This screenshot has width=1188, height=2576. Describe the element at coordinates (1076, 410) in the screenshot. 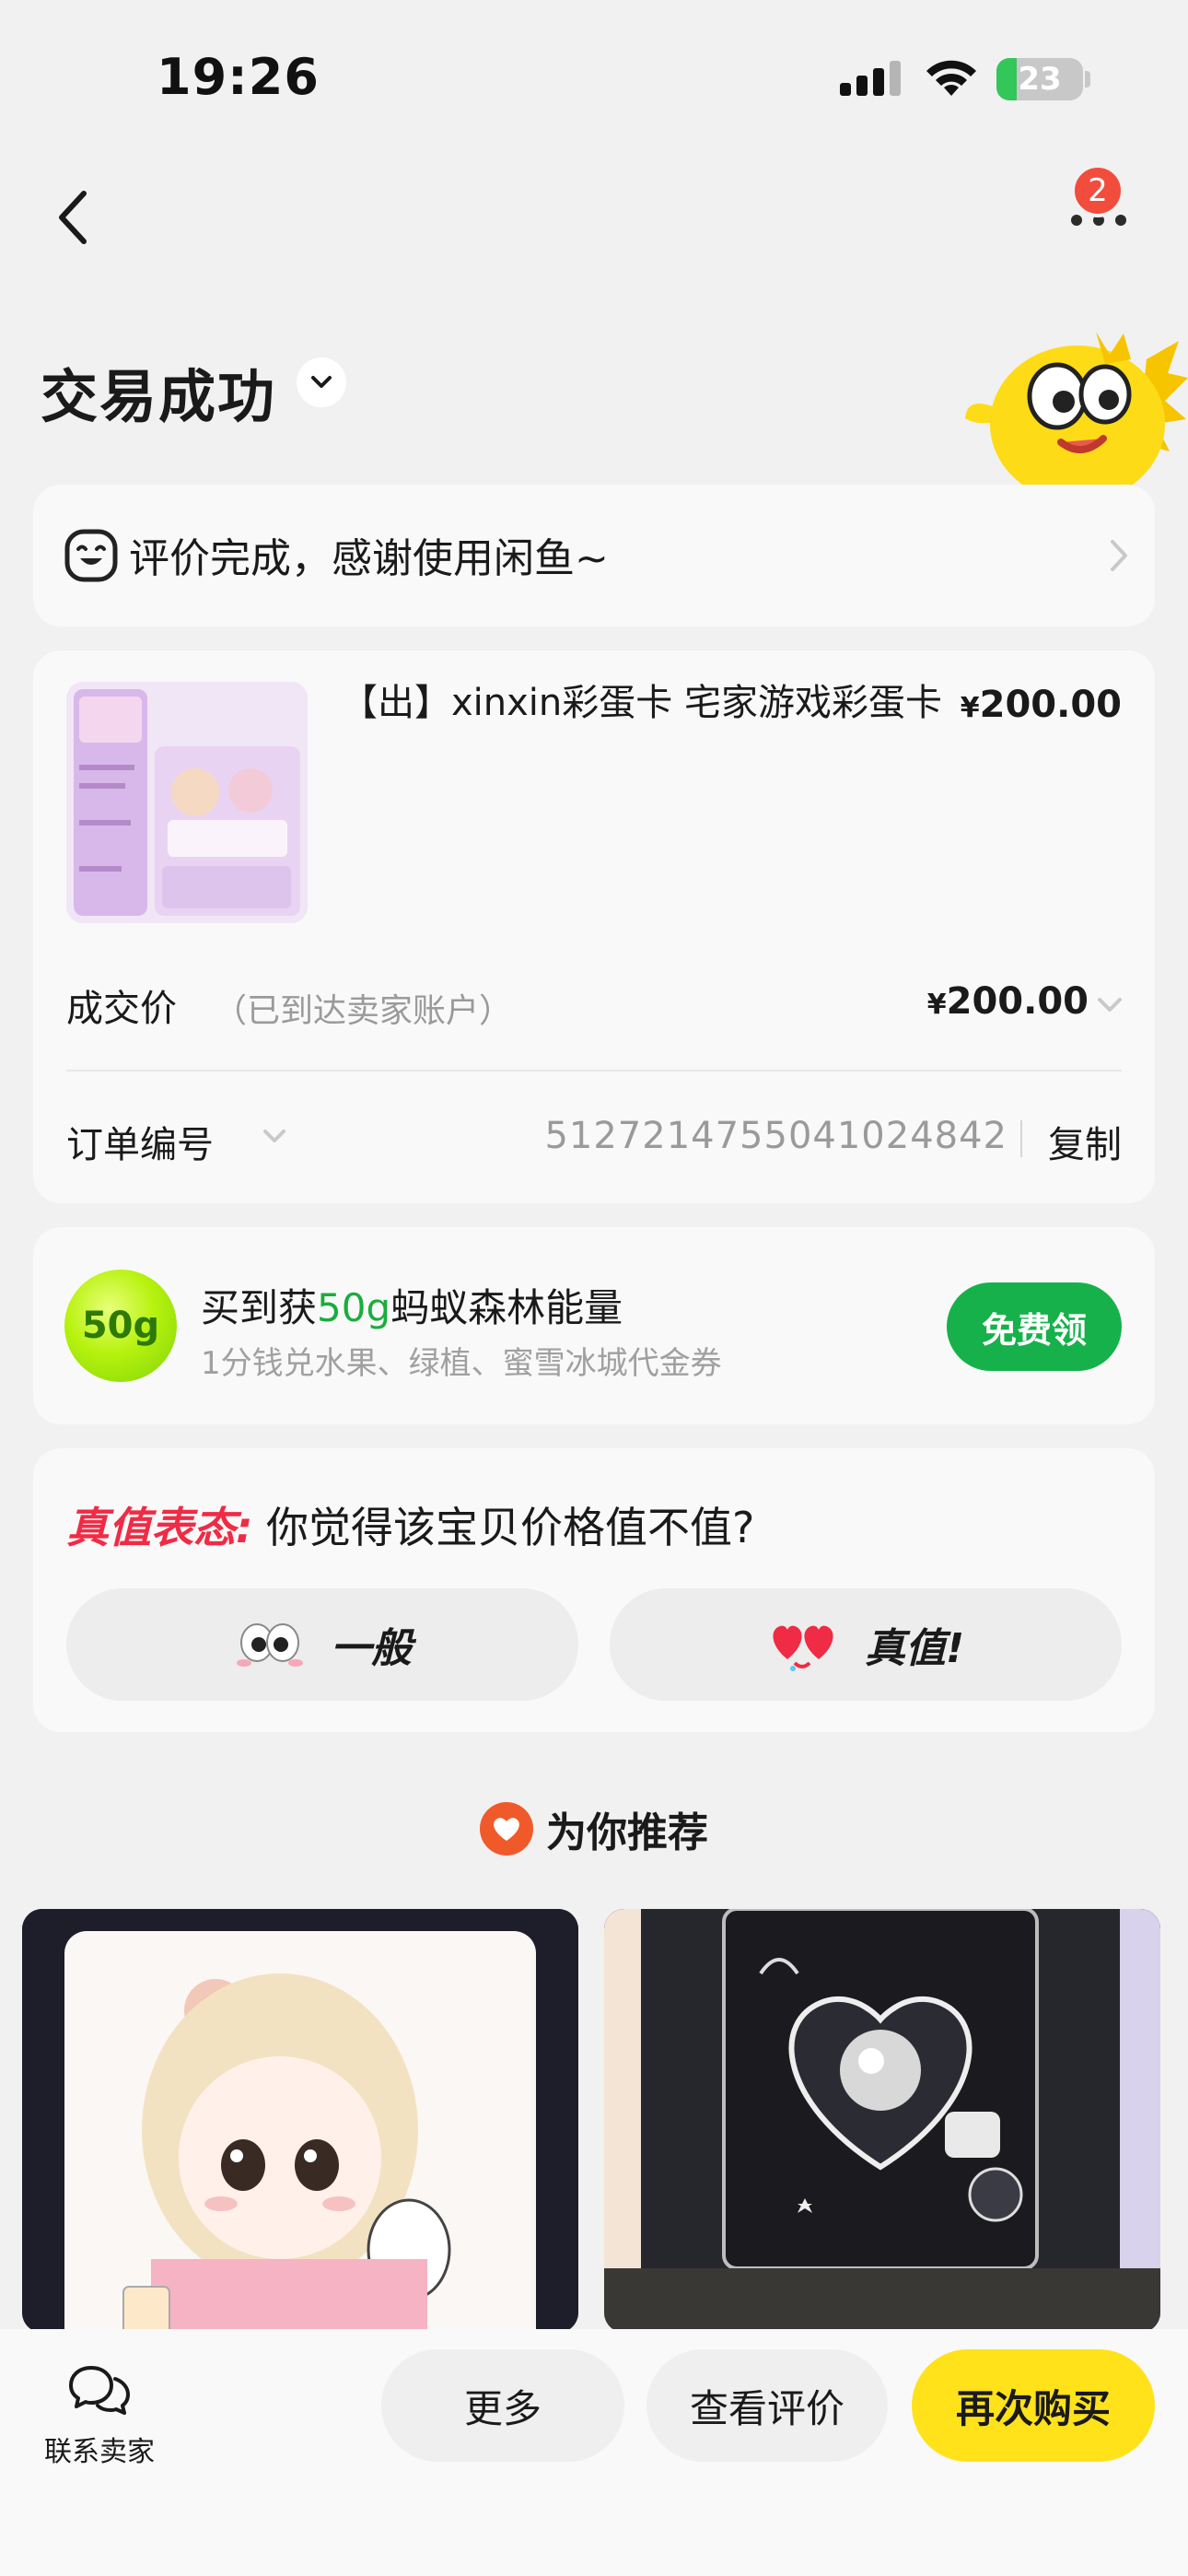

I see `fish-mascot-image` at that location.